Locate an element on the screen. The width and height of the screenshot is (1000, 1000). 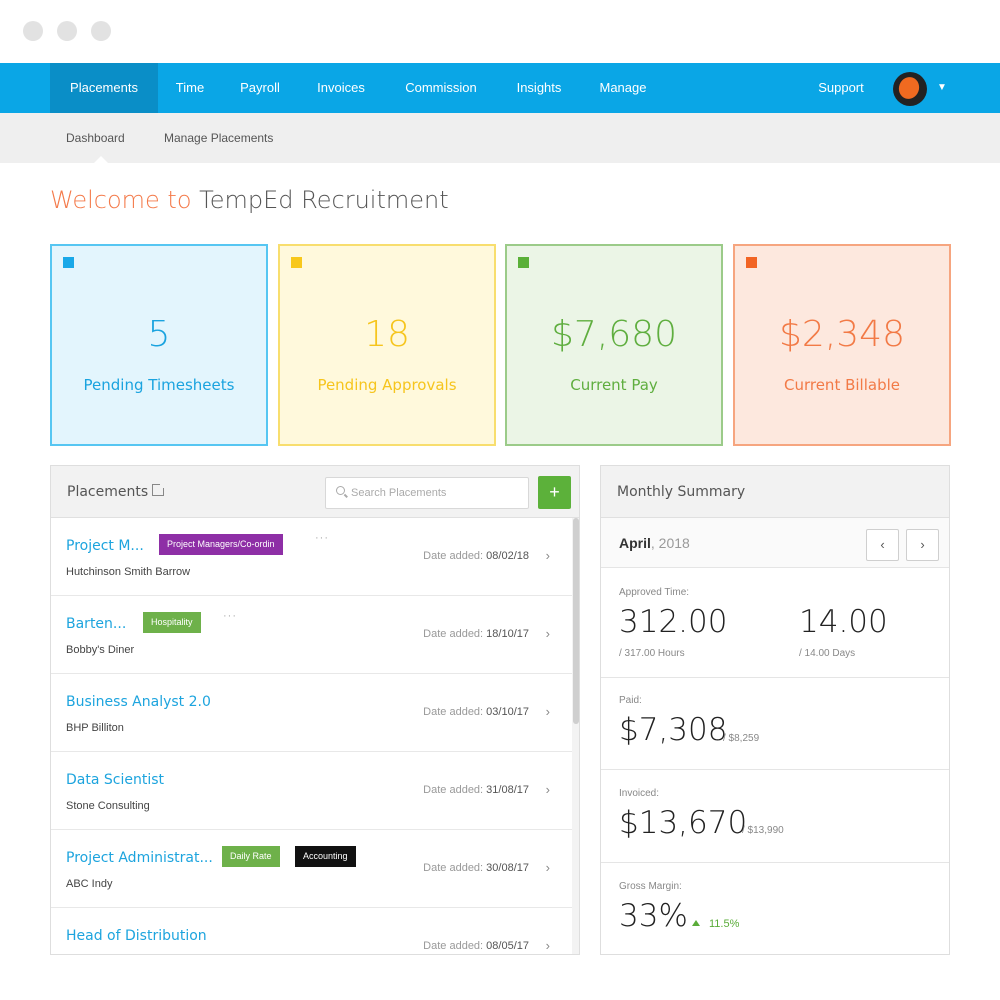
selected-month: April, 2018 is located at coordinates (654, 543).